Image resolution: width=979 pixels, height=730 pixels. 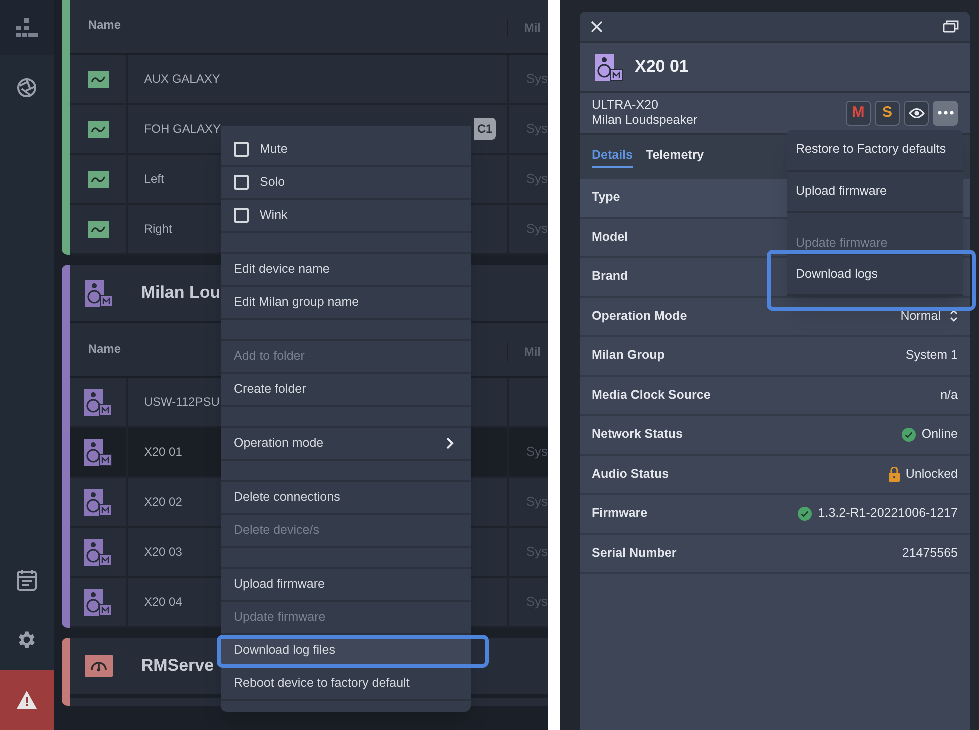 I want to click on property-value: n/a, so click(x=949, y=395).